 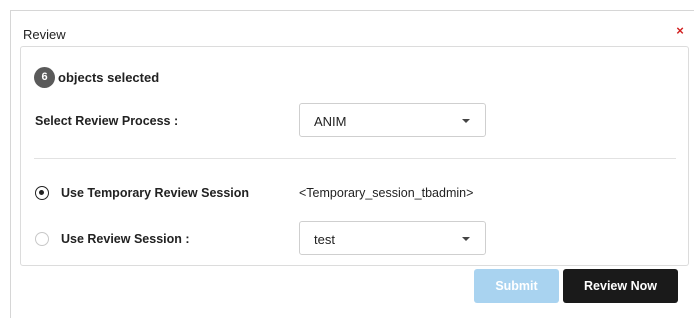 I want to click on dialog-title: Review, so click(x=44, y=34).